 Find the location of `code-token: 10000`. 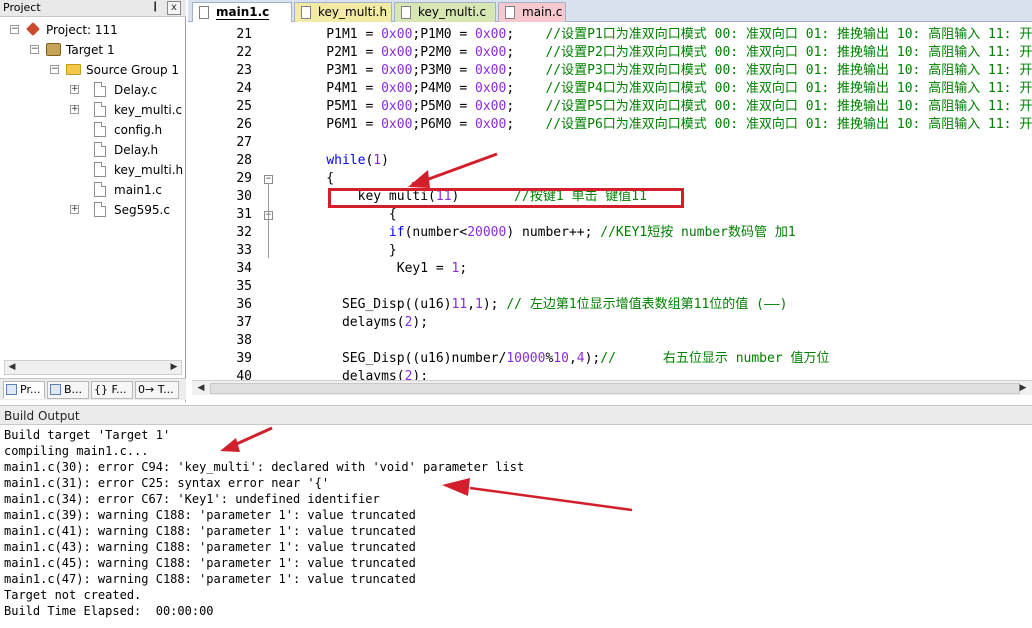

code-token: 10000 is located at coordinates (526, 358).